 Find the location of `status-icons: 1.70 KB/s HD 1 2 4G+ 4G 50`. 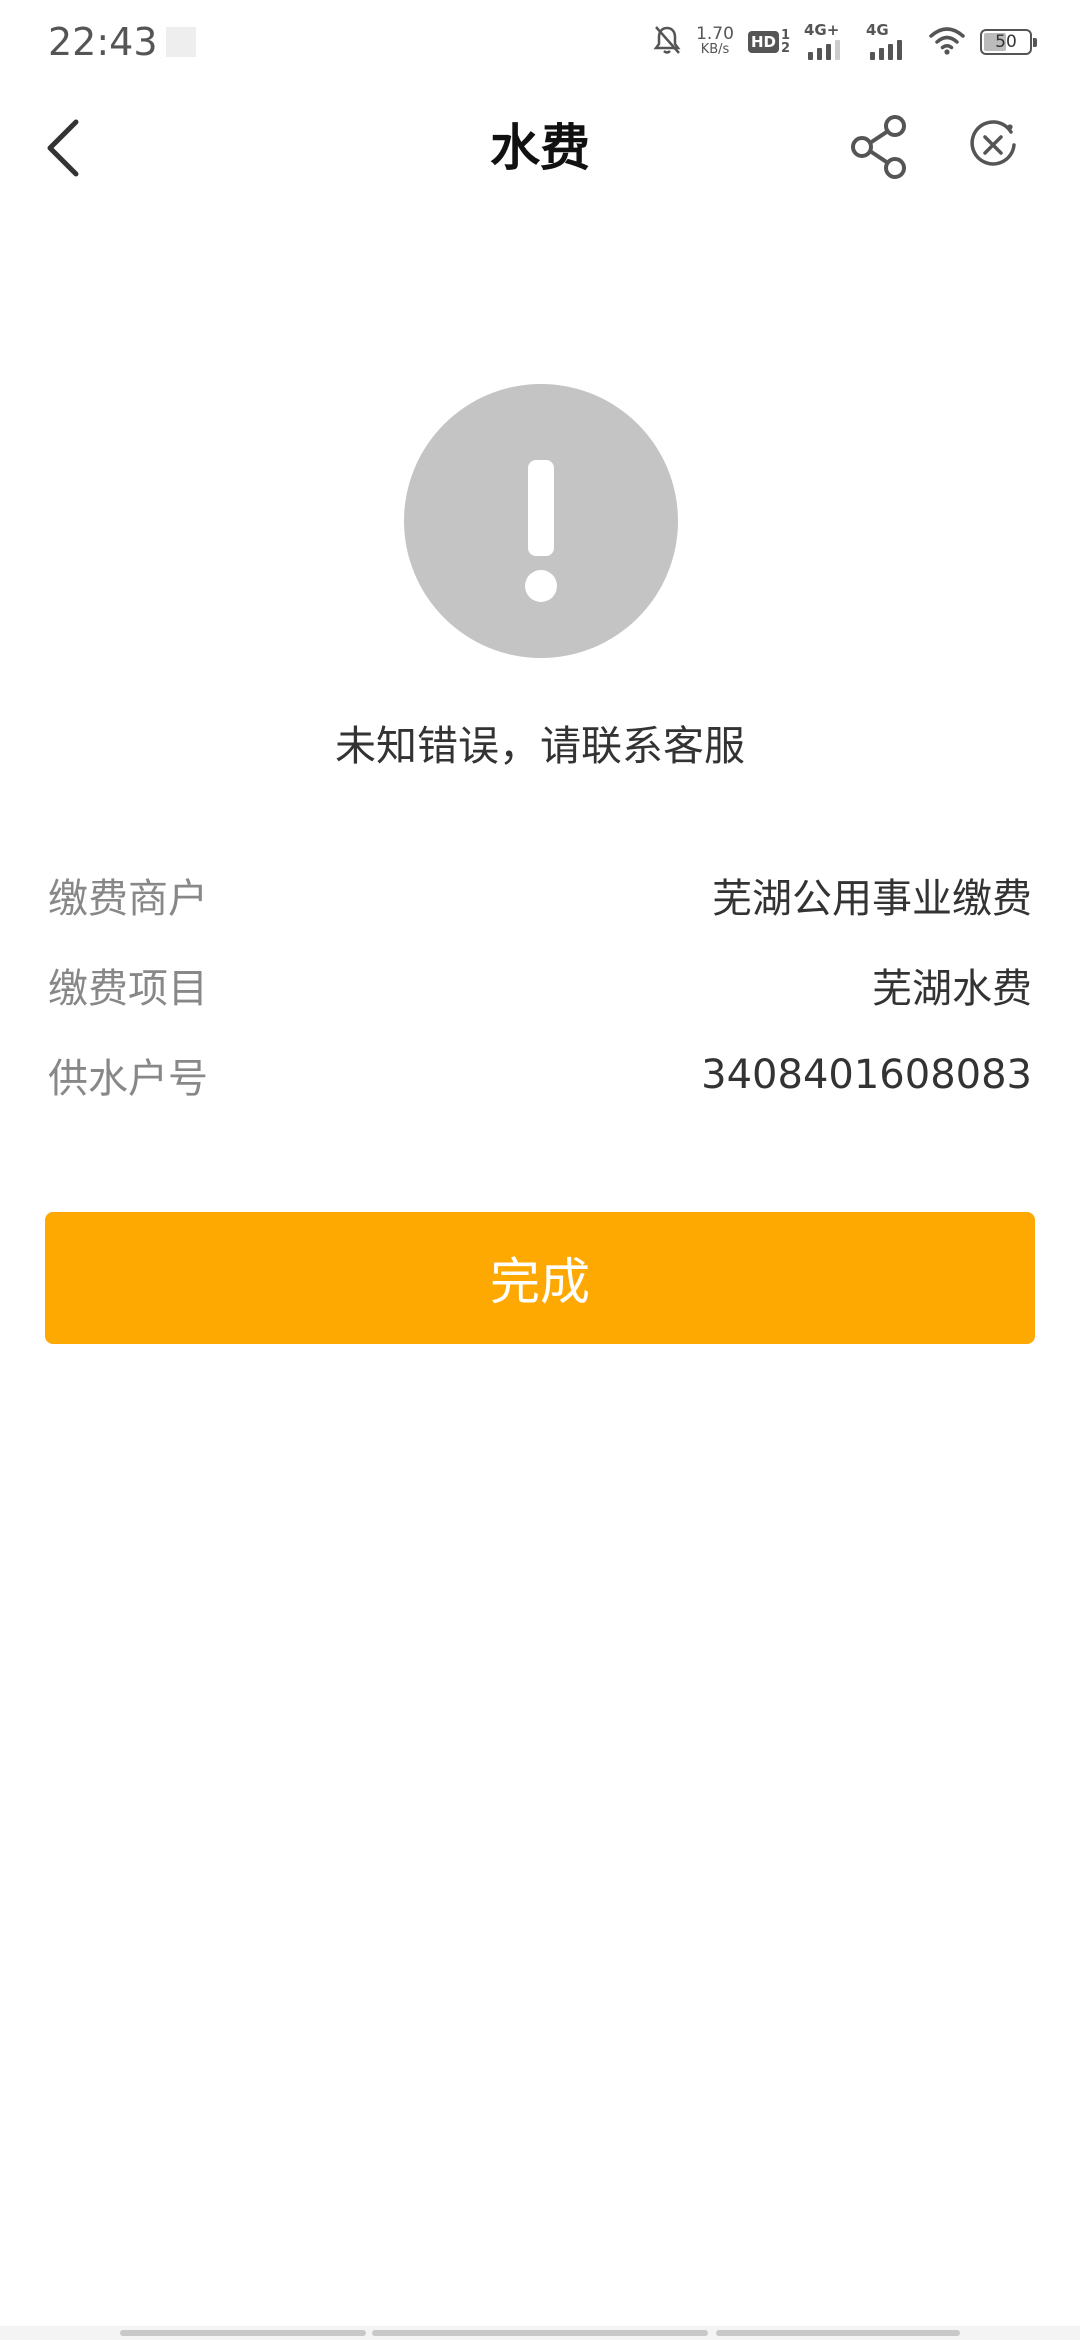

status-icons: 1.70 KB/s HD 1 2 4G+ 4G 50 is located at coordinates (844, 42).